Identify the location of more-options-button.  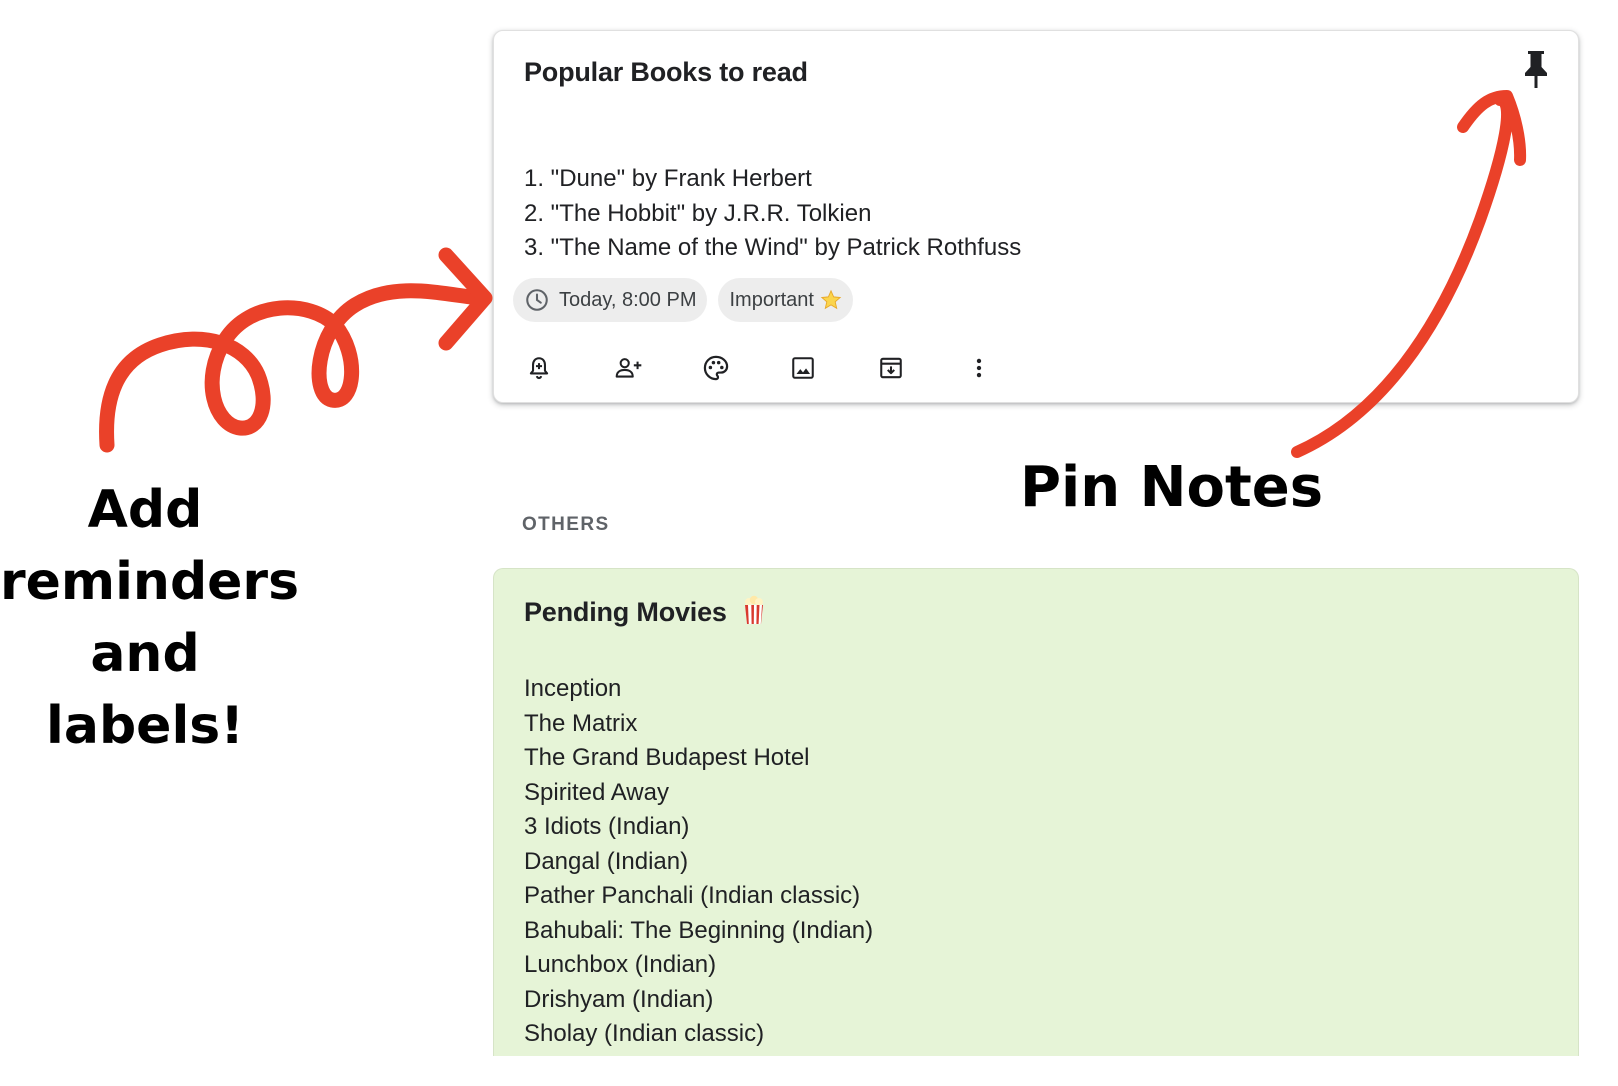
(1010, 368).